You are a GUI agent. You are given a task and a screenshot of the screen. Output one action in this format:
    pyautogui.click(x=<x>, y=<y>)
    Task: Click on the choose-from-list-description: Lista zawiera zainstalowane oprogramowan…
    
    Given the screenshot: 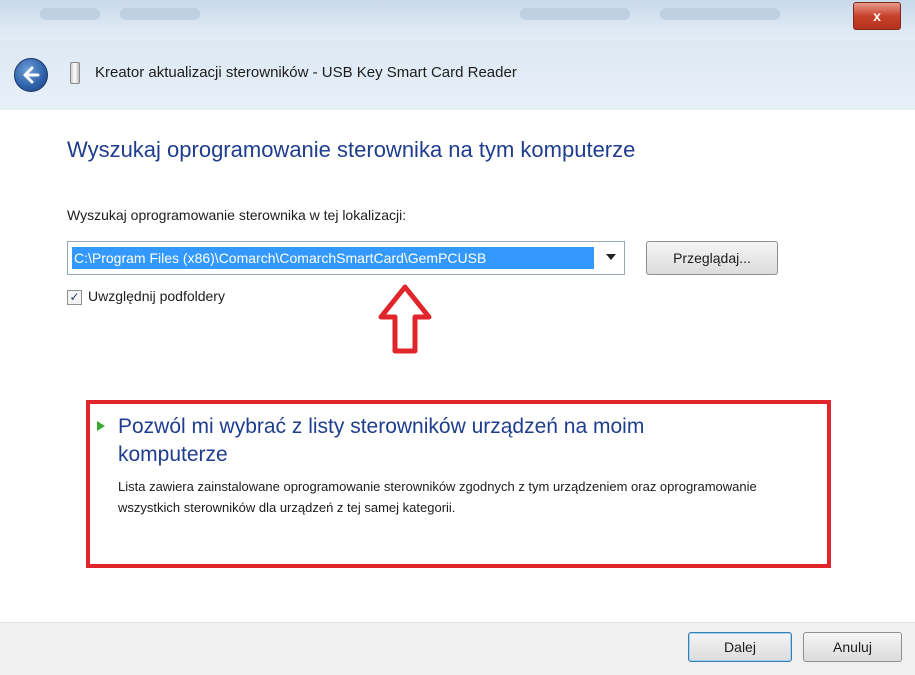 What is the action you would take?
    pyautogui.click(x=437, y=497)
    